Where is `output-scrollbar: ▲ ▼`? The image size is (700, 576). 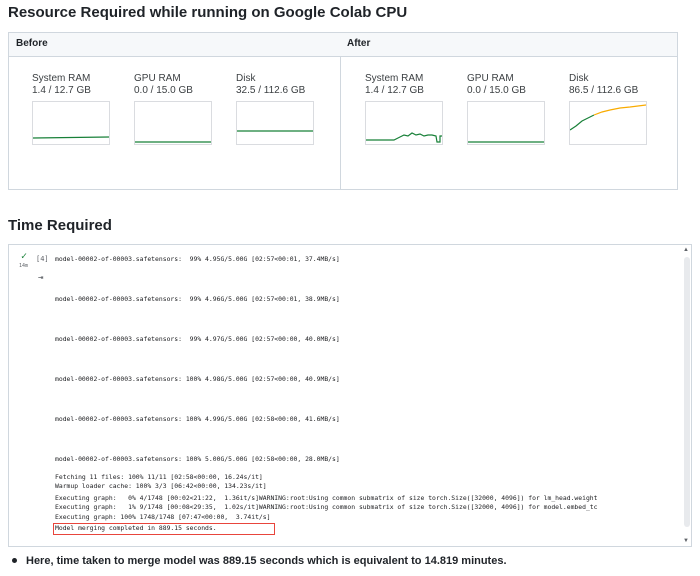
output-scrollbar: ▲ ▼ is located at coordinates (687, 395).